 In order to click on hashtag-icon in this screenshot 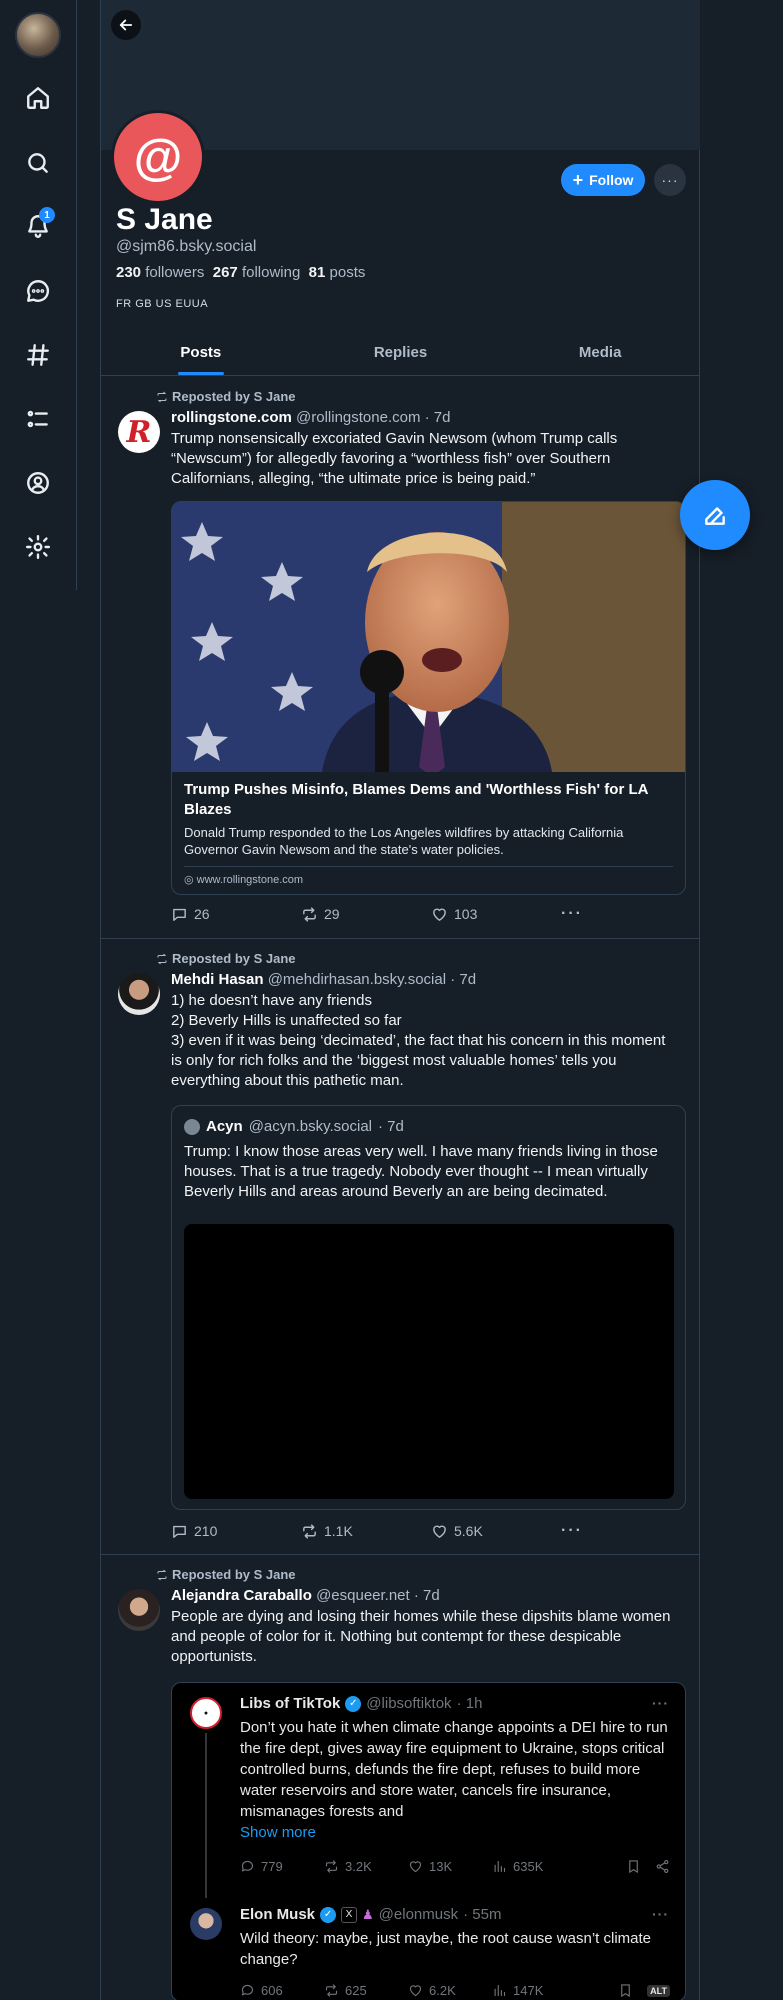, I will do `click(38, 355)`.